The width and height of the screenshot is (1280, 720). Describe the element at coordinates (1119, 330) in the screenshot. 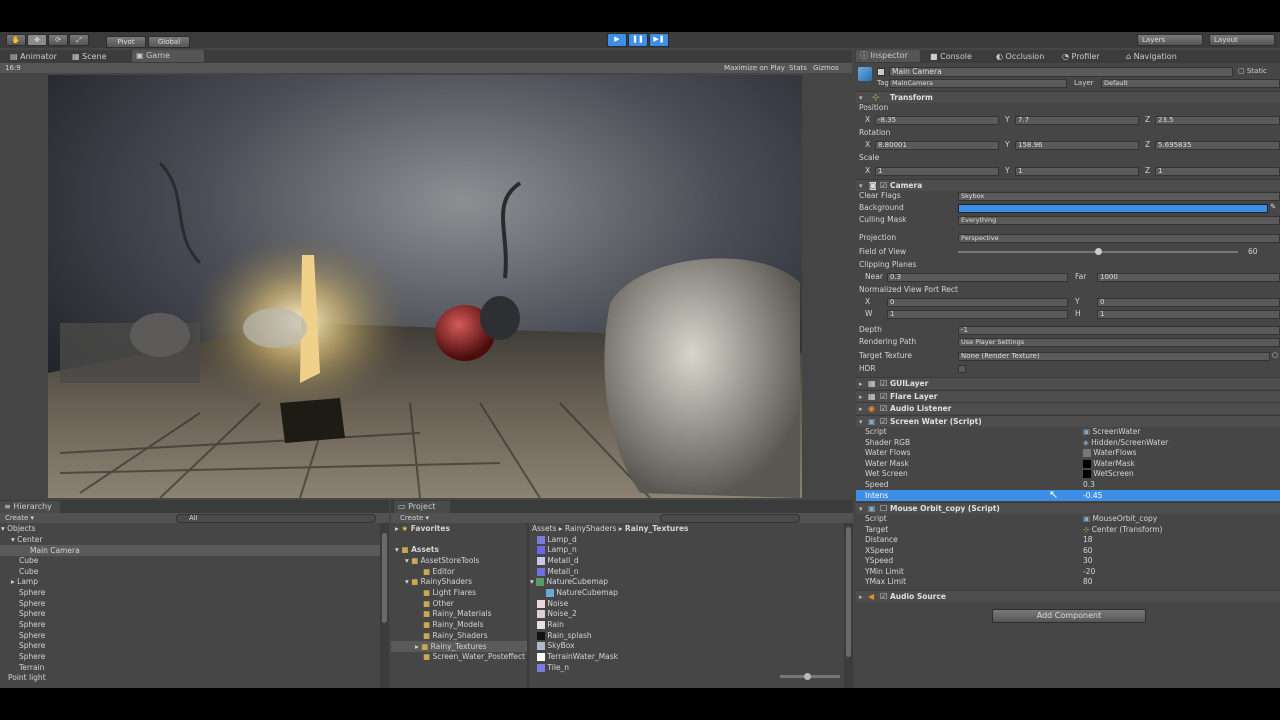

I see `depth-field: -1` at that location.